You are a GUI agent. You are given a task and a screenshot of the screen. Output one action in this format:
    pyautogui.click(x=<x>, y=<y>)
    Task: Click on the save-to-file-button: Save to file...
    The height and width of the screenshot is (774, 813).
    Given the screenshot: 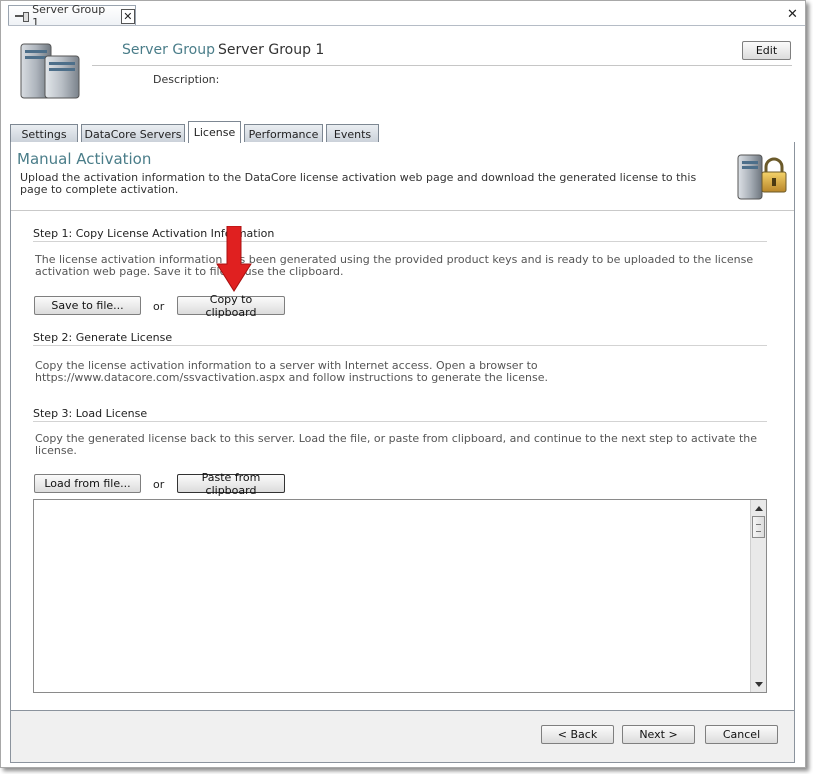 What is the action you would take?
    pyautogui.click(x=87, y=305)
    